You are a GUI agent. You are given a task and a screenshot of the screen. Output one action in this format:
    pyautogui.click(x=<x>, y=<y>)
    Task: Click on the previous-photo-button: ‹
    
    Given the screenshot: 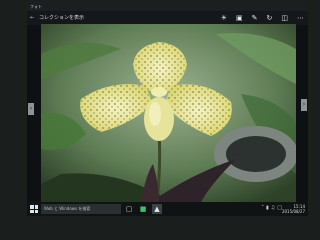 What is the action you would take?
    pyautogui.click(x=31, y=109)
    